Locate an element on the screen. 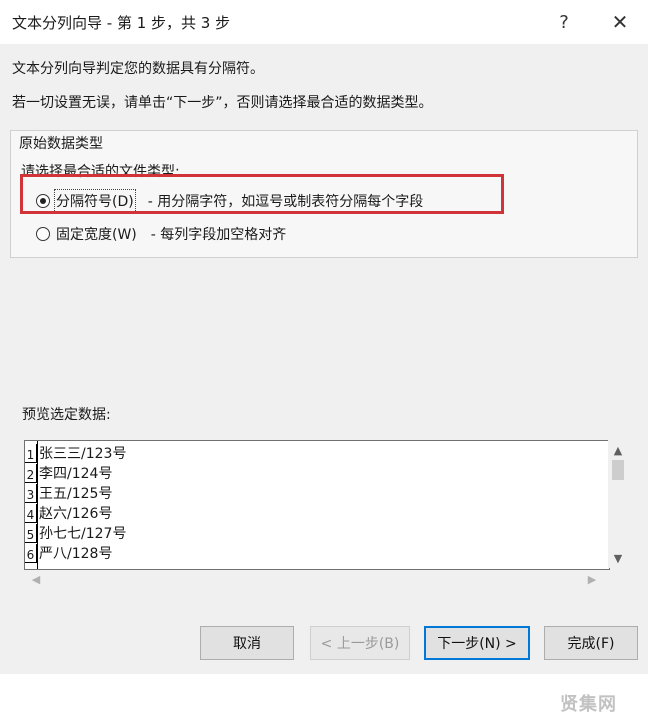 The height and width of the screenshot is (716, 648). radio-delimited-description: - 用分隔字符，如逗号或制表符分隔每个字段 is located at coordinates (285, 202).